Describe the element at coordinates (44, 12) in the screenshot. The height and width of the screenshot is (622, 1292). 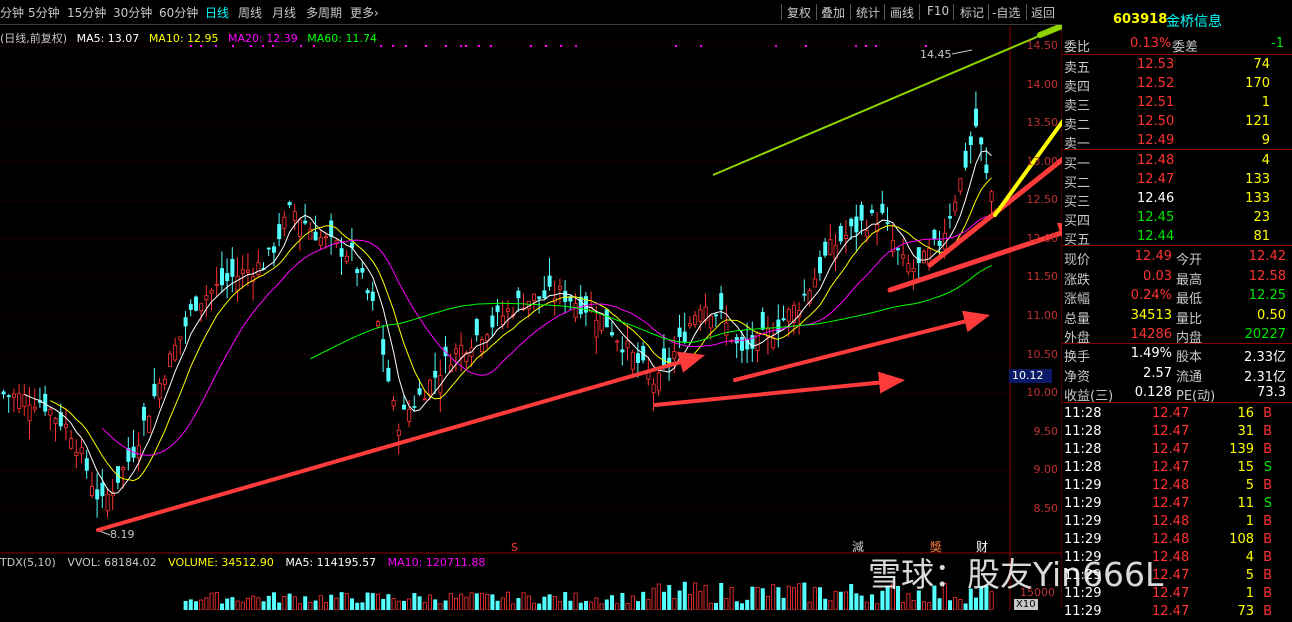
I see `period-tab-5min: 5分钟` at that location.